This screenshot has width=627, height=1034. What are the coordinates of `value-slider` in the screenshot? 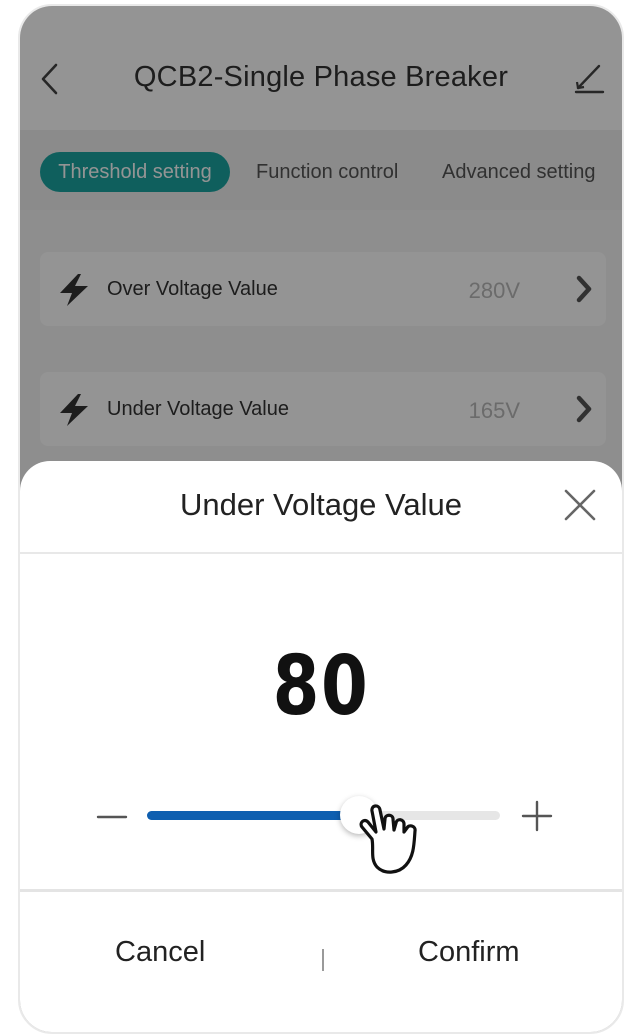 It's located at (323, 815).